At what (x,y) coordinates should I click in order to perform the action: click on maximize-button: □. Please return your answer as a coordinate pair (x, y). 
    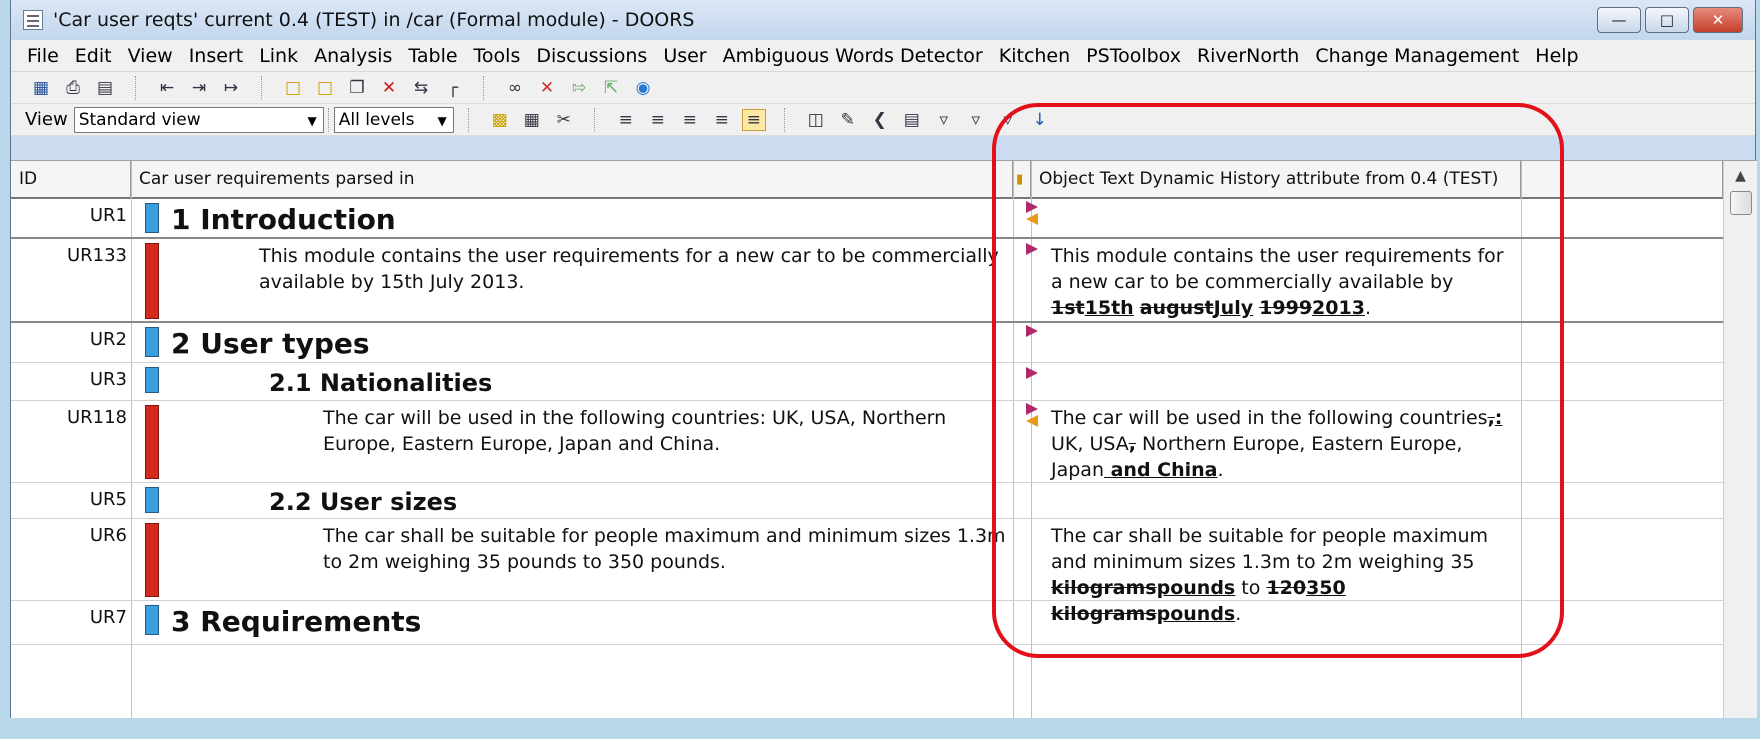
    Looking at the image, I should click on (1667, 20).